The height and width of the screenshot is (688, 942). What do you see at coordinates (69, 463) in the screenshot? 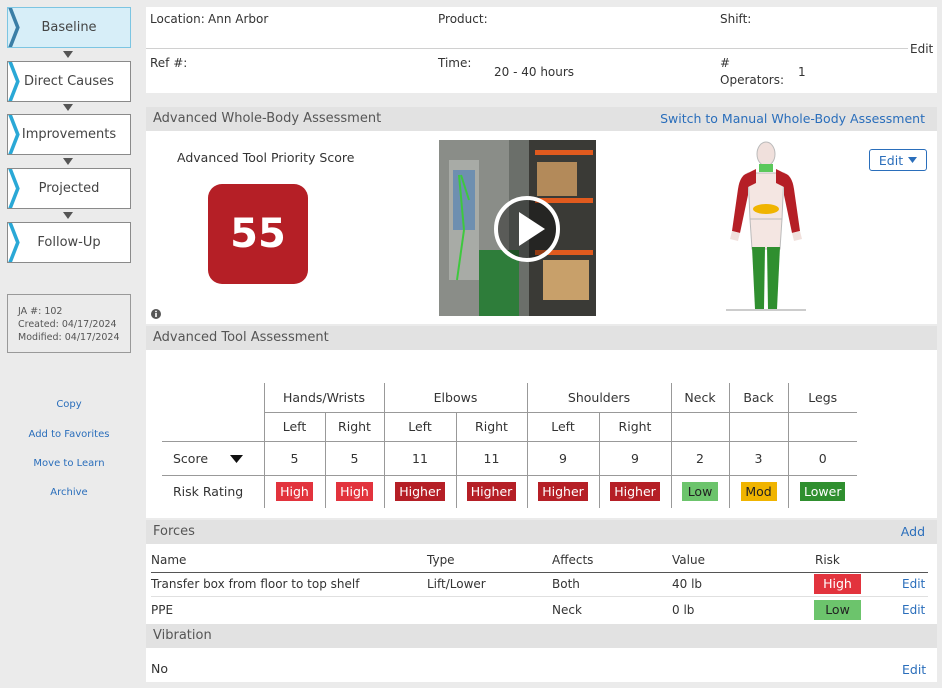
I see `move-to-learn-link: Move to Learn` at bounding box center [69, 463].